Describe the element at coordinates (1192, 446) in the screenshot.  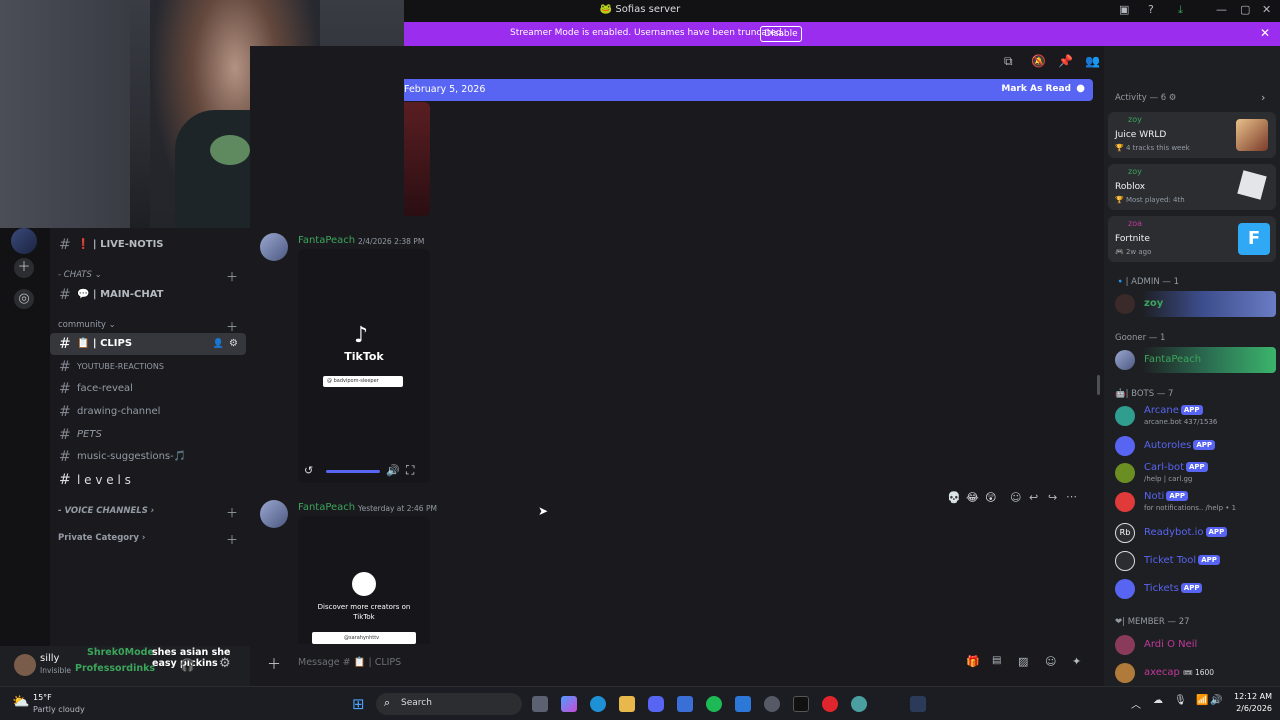
I see `member-row: Autoroles APP` at that location.